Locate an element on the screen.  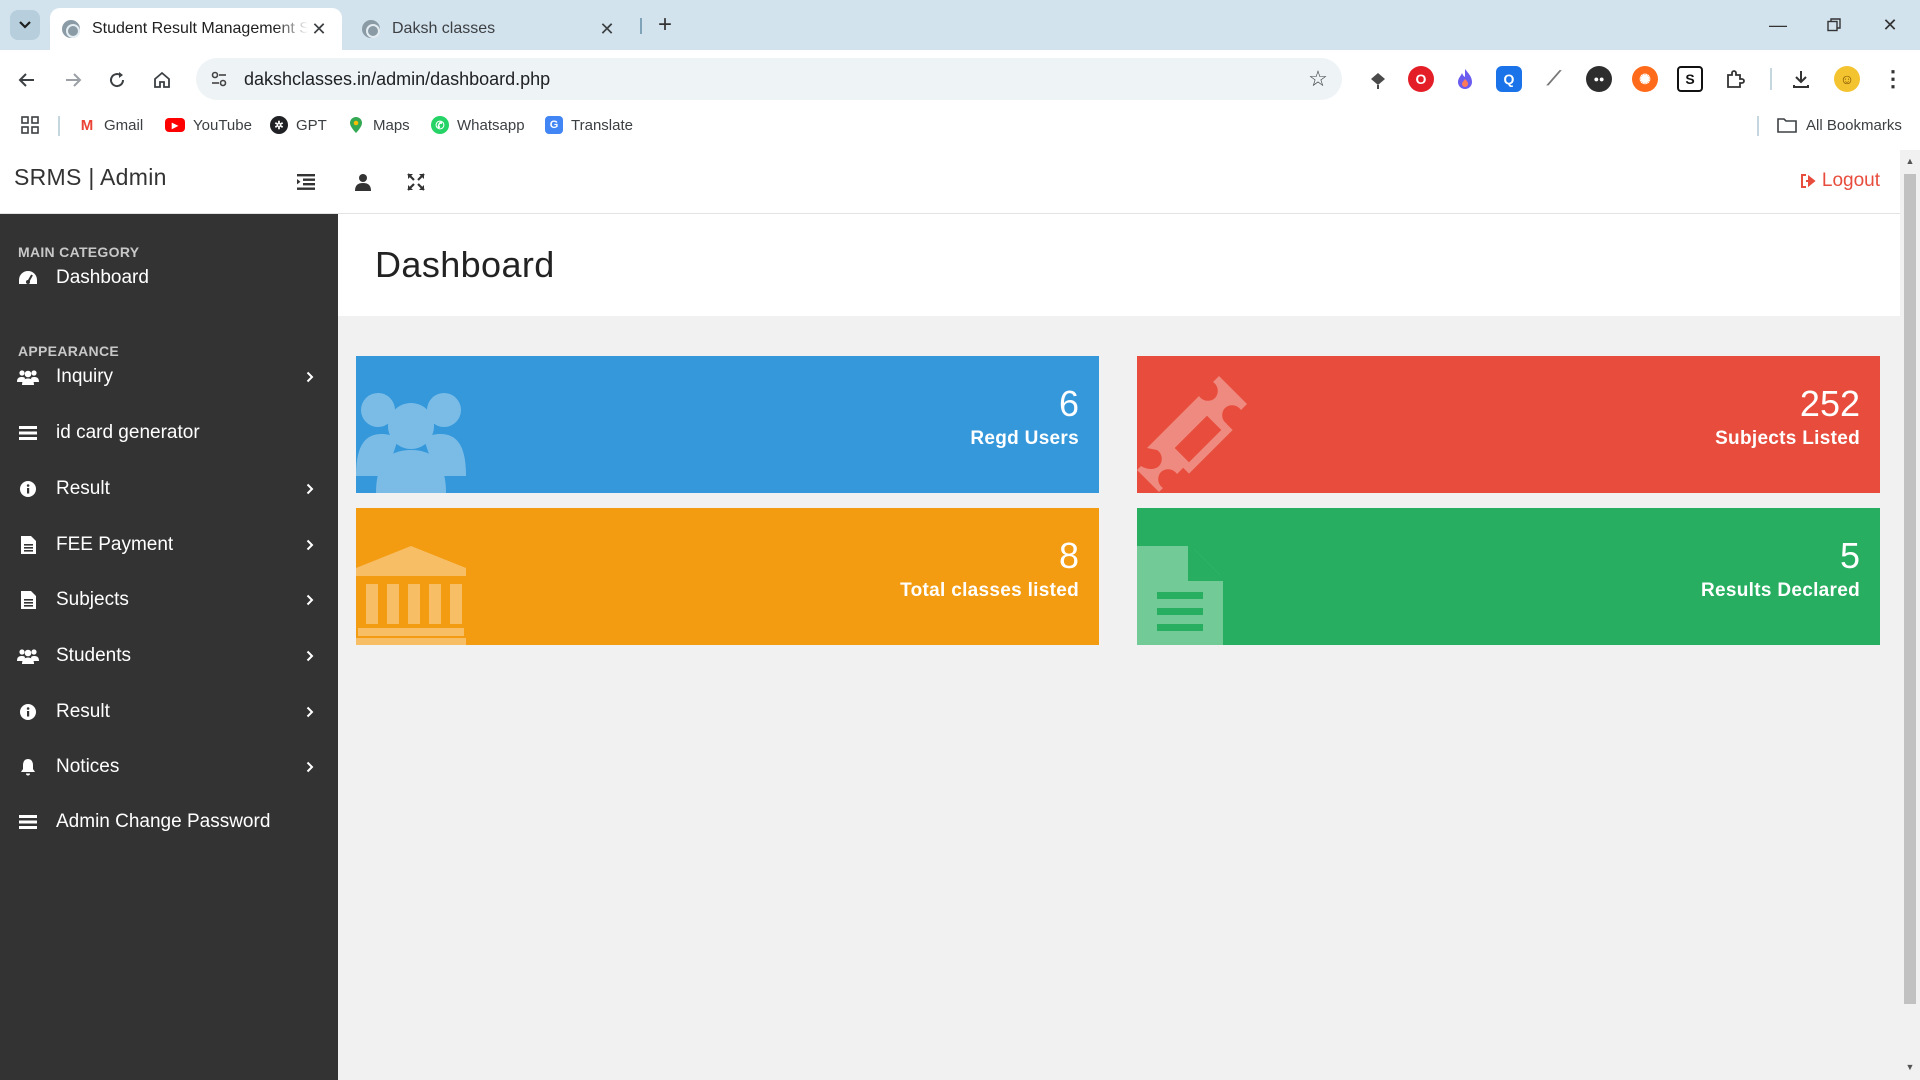
address-bar: dakshclasses.in/admin/dashboard.php ☆ is located at coordinates (769, 79).